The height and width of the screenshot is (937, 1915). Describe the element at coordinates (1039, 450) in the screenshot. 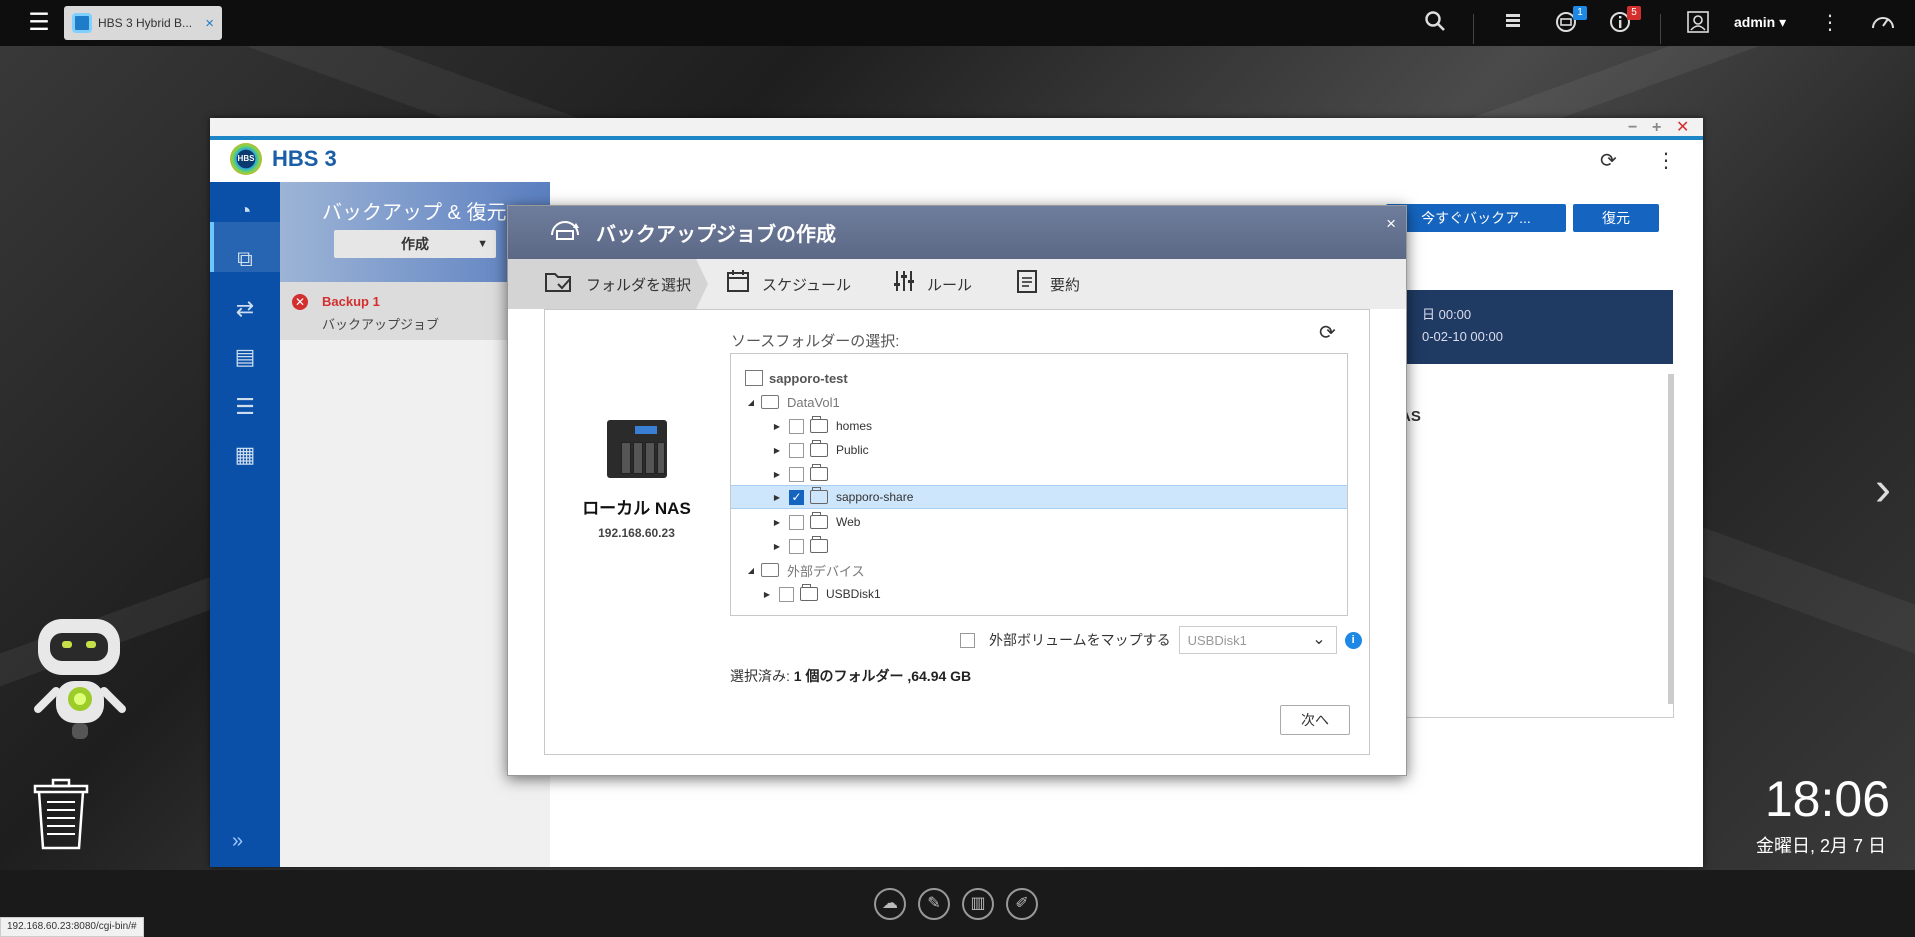

I see `tree-row: ▶ Public` at that location.